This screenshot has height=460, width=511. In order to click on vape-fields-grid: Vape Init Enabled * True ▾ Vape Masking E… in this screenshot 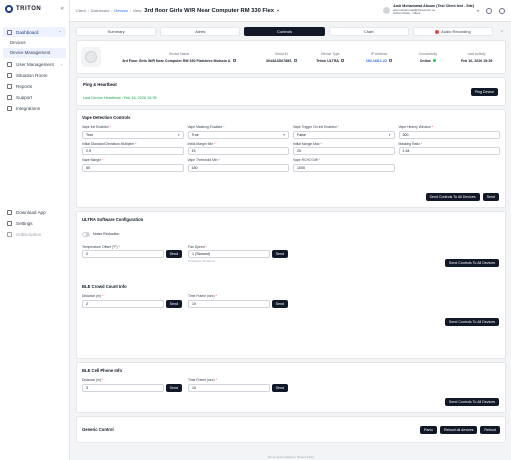, I will do `click(291, 148)`.